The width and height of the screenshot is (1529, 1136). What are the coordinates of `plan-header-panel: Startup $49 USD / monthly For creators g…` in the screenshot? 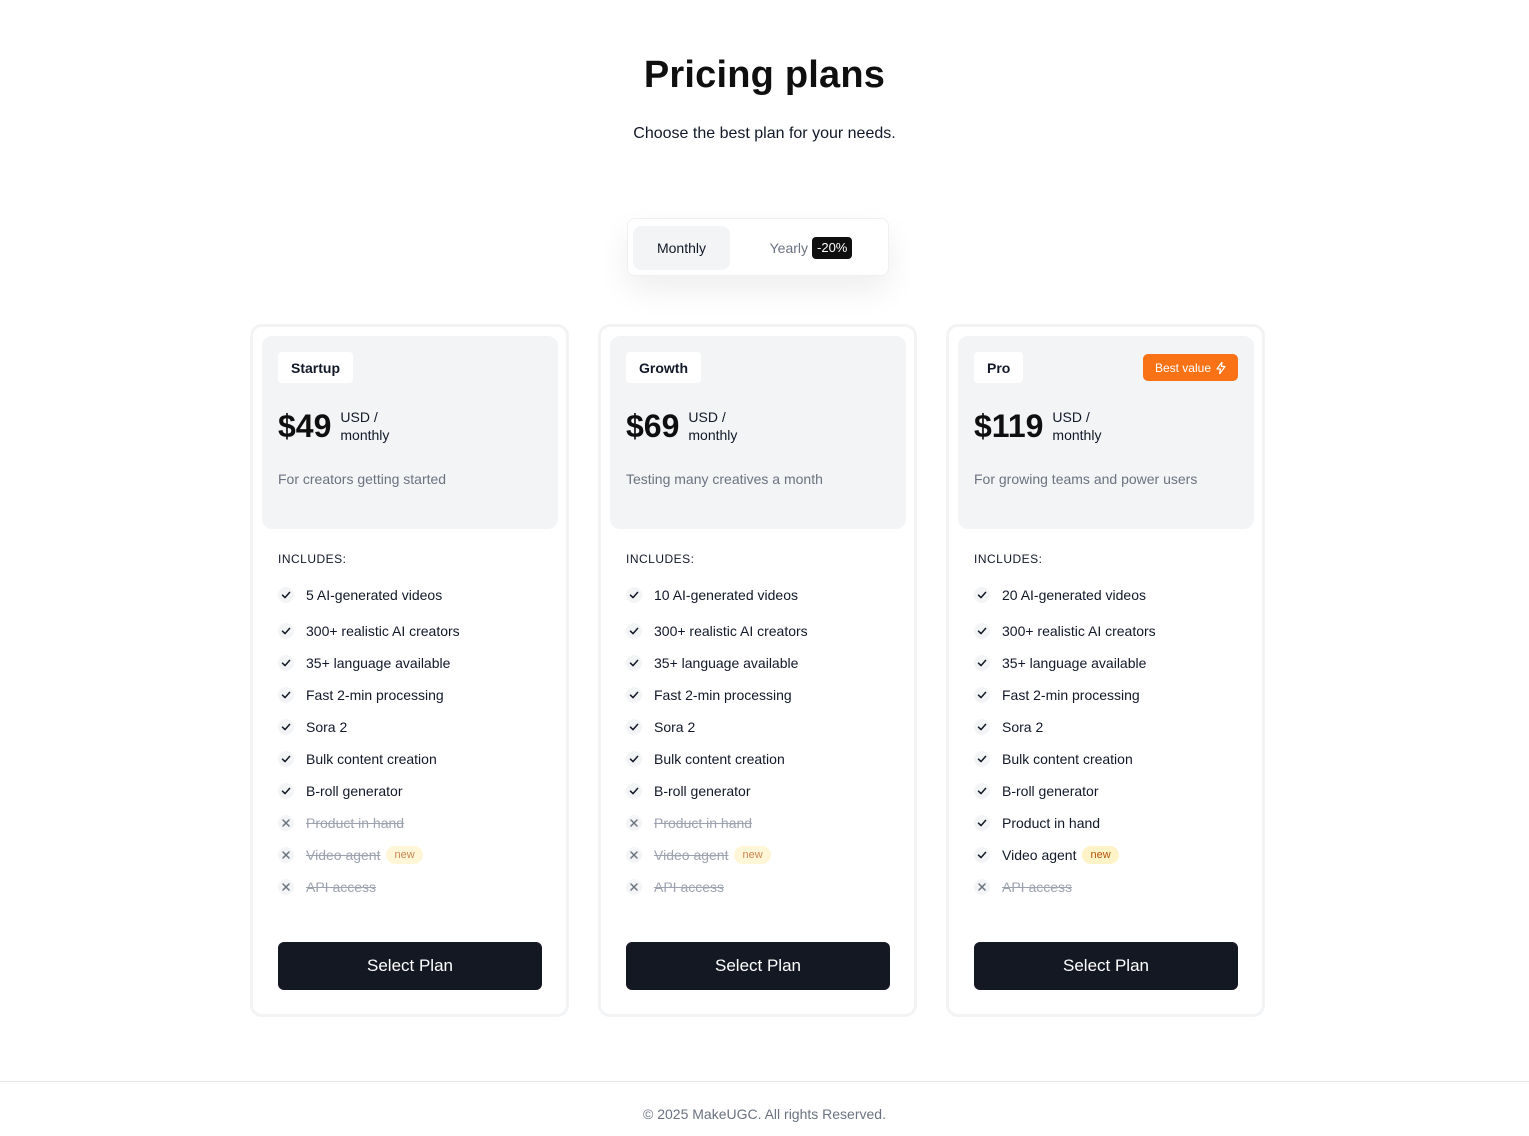 It's located at (410, 432).